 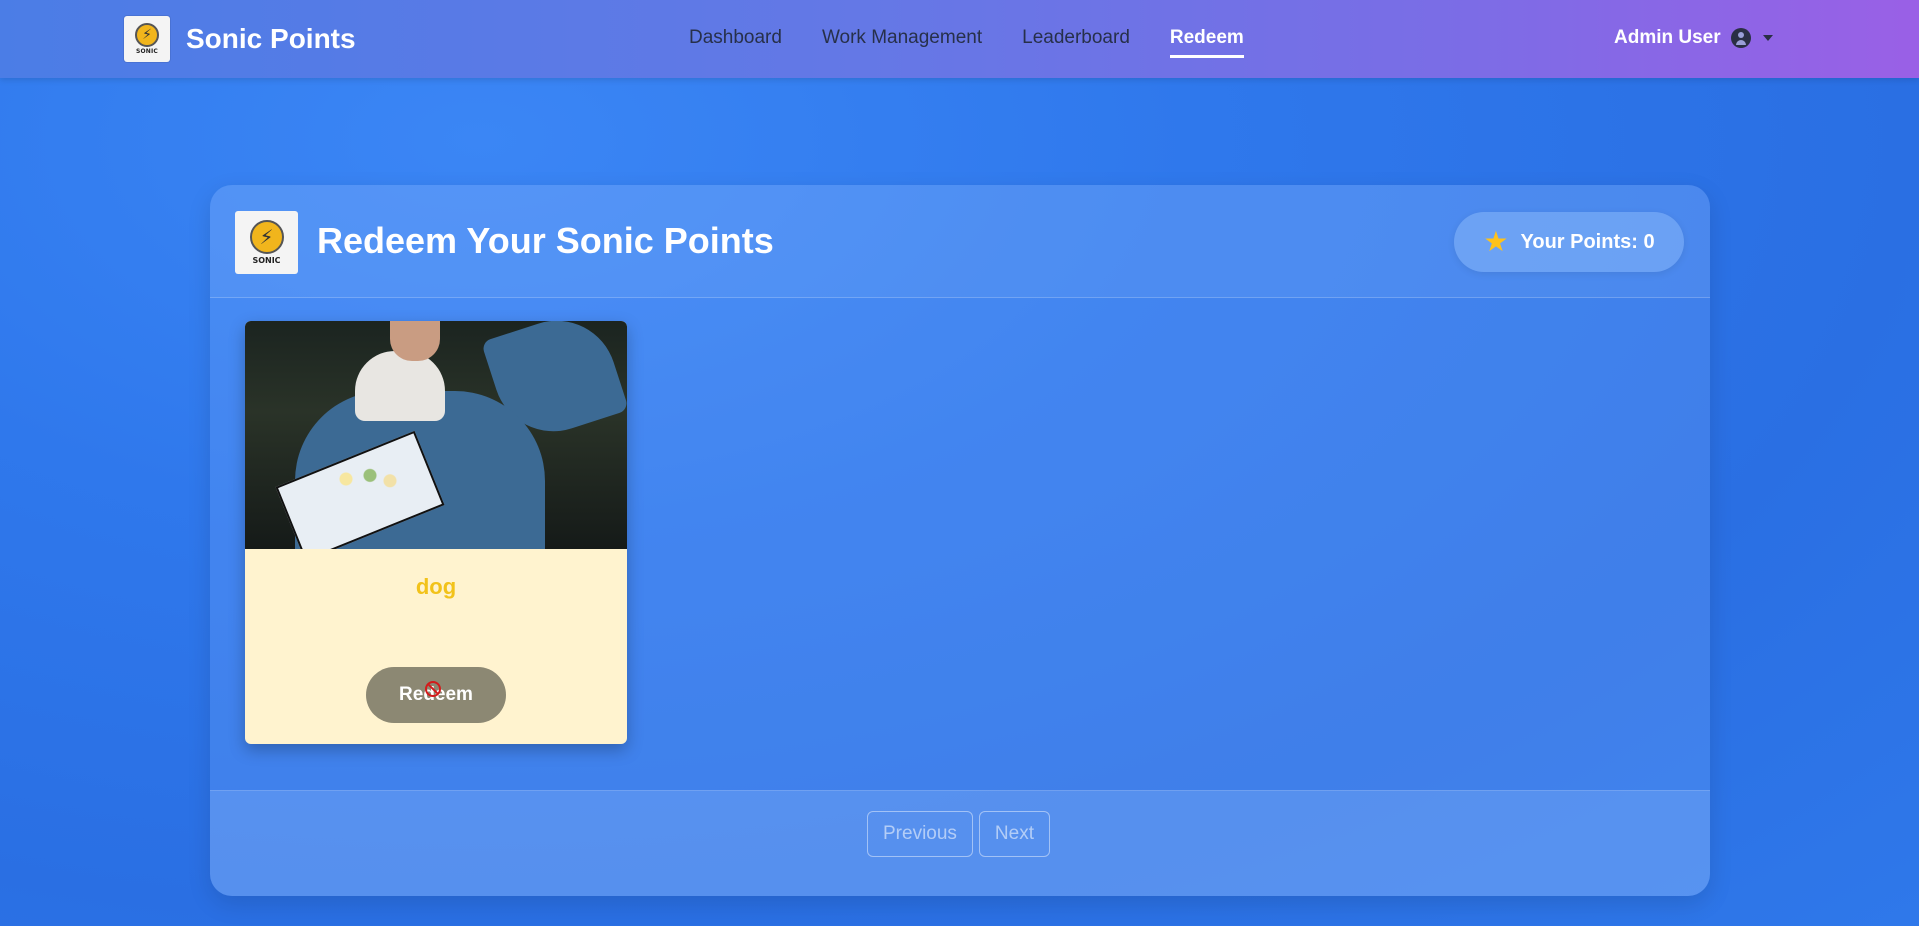 I want to click on nav-link-leaderboard: Leaderboard, so click(x=1076, y=42).